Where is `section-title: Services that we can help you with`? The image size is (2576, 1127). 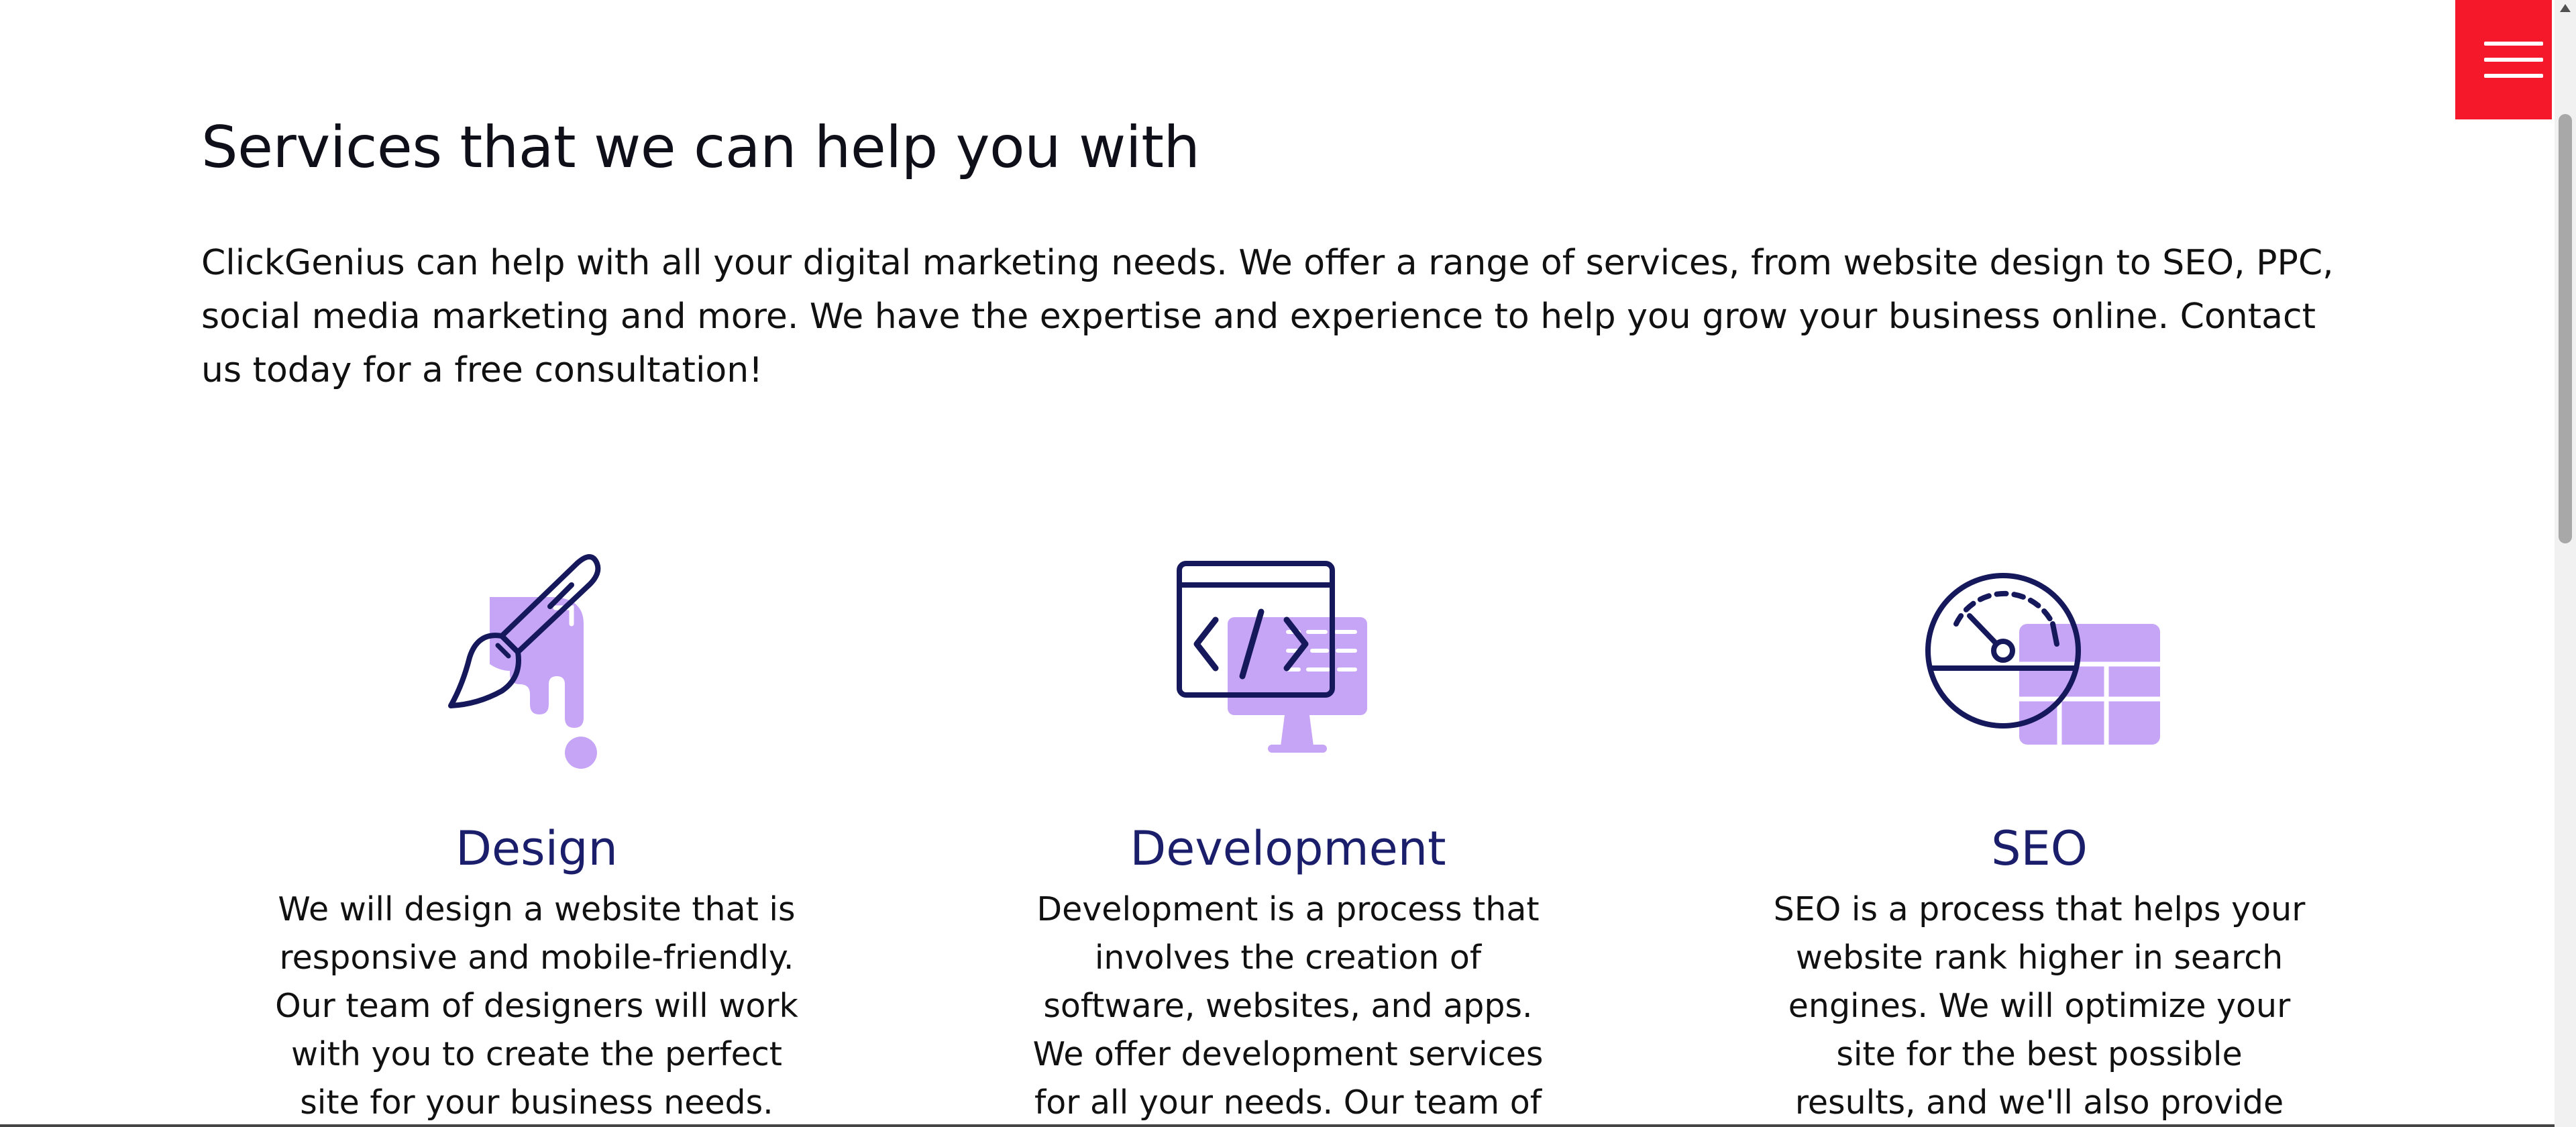 section-title: Services that we can help you with is located at coordinates (700, 147).